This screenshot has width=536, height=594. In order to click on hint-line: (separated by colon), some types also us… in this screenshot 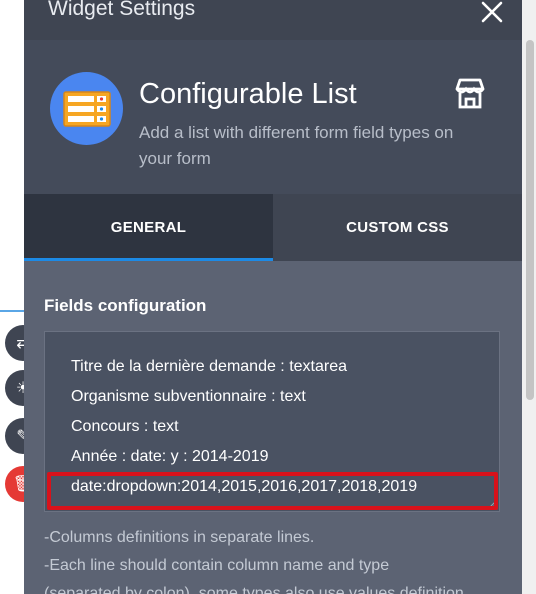, I will do `click(254, 589)`.